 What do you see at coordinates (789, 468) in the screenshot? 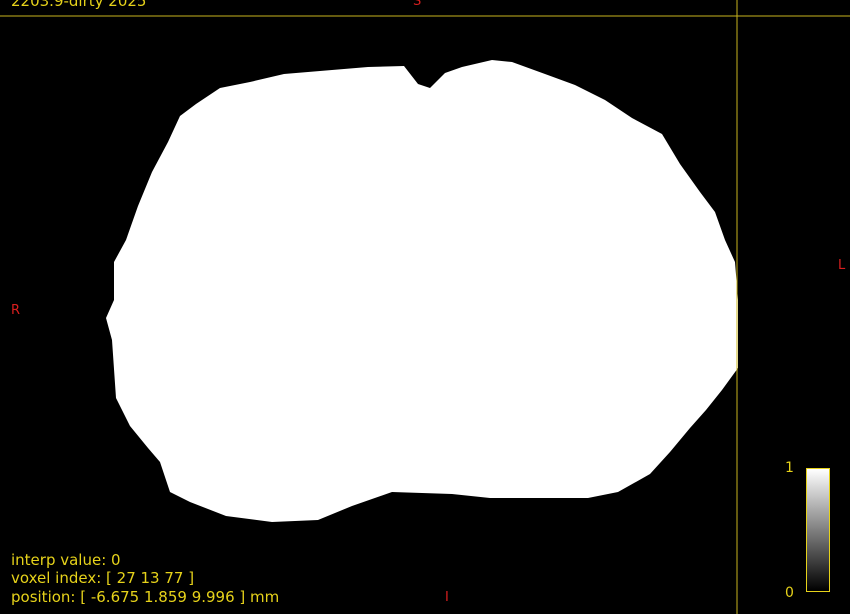
I see `colorbar-max-label: 1` at bounding box center [789, 468].